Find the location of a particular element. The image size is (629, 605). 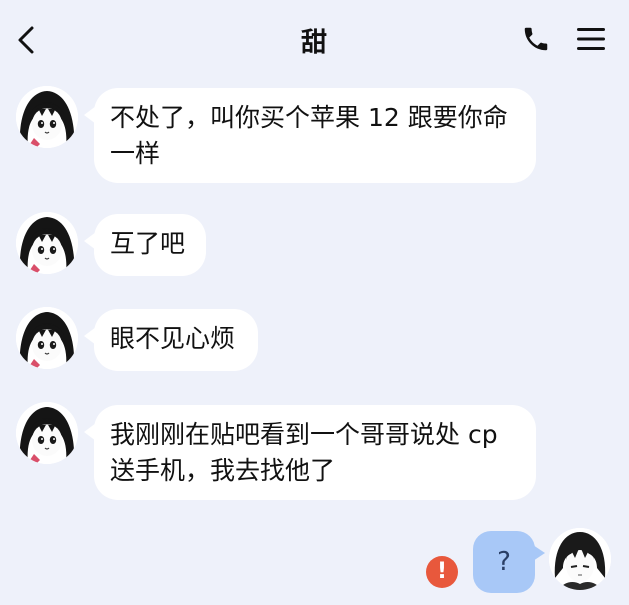

hamburger-menu-icon is located at coordinates (591, 39).